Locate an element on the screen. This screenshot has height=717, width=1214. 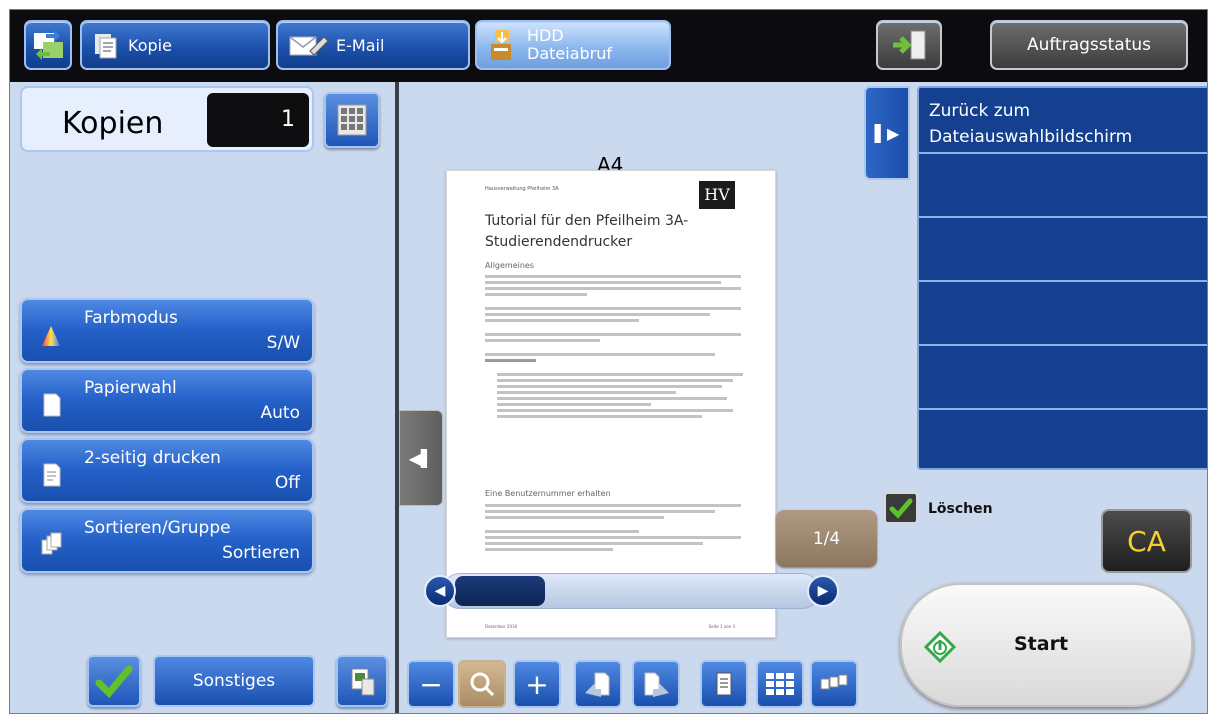
tab-email-label: E-Mail is located at coordinates (360, 45).